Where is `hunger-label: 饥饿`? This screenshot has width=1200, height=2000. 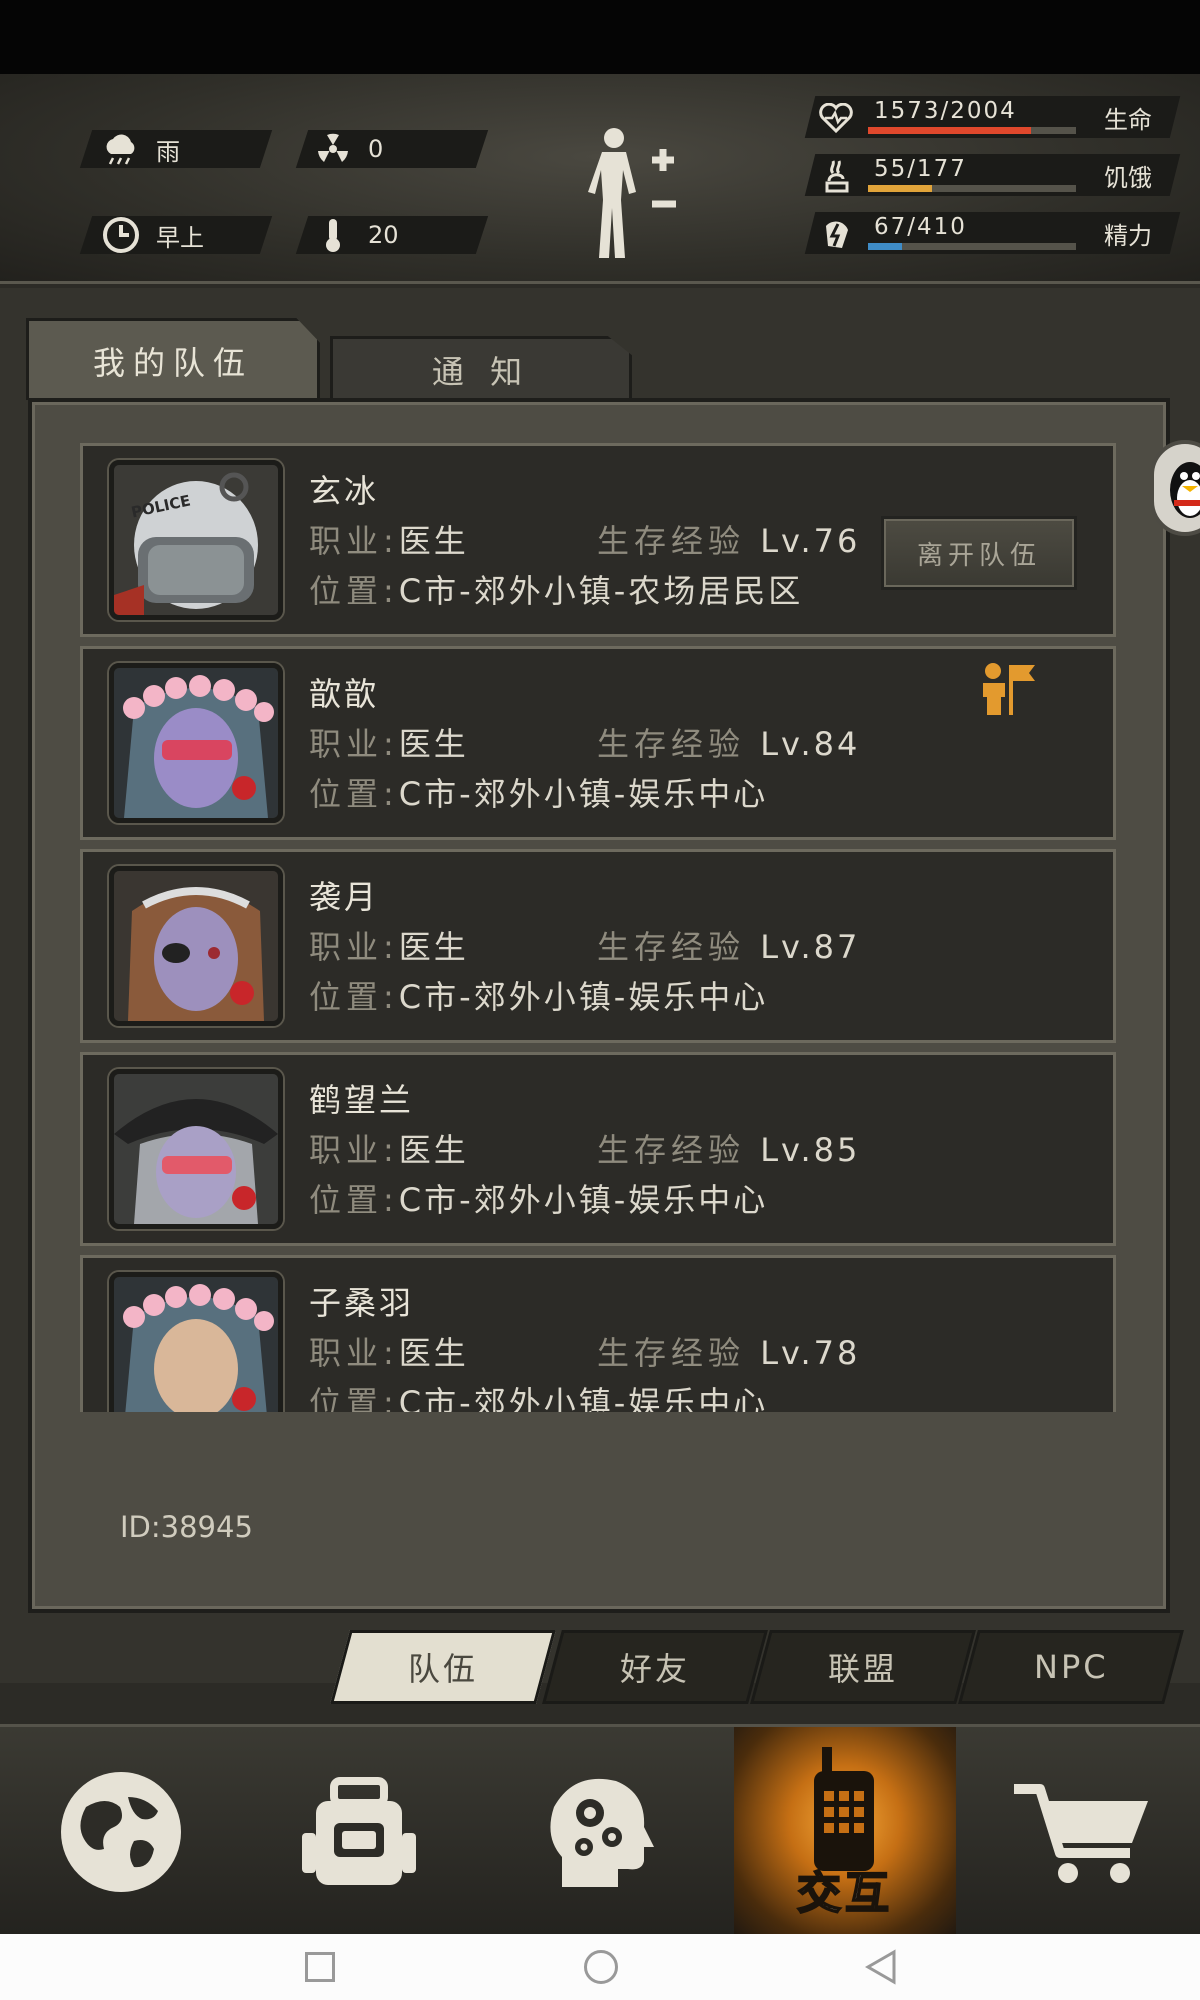 hunger-label: 饥饿 is located at coordinates (1128, 178).